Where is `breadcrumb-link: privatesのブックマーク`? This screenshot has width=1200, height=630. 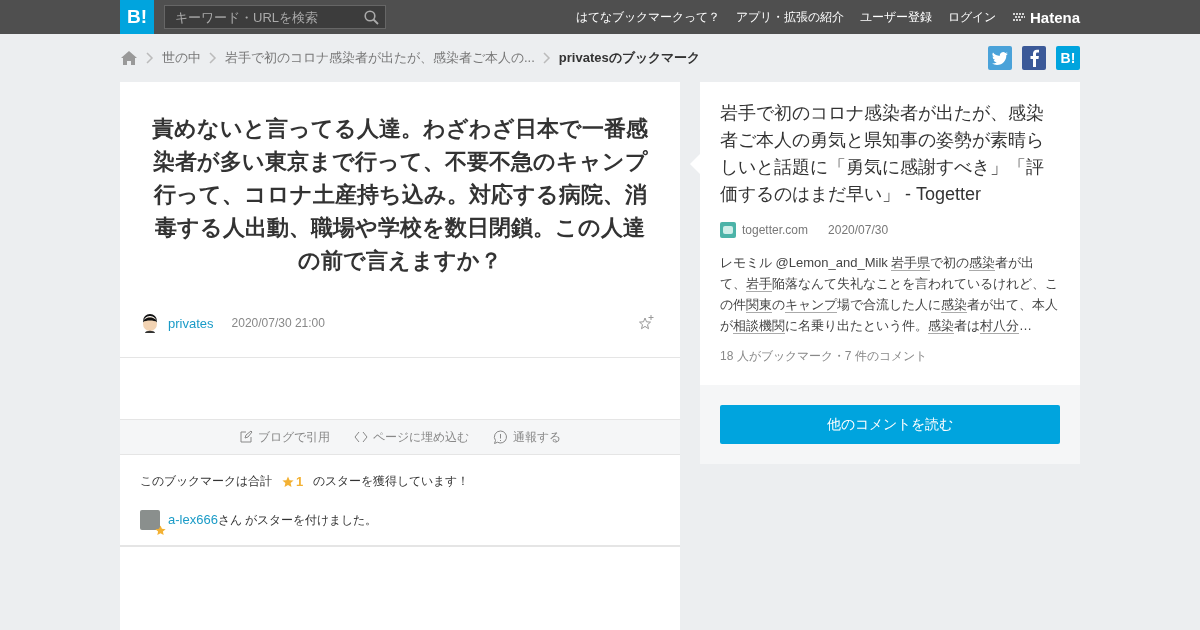
breadcrumb-link: privatesのブックマーク is located at coordinates (629, 58).